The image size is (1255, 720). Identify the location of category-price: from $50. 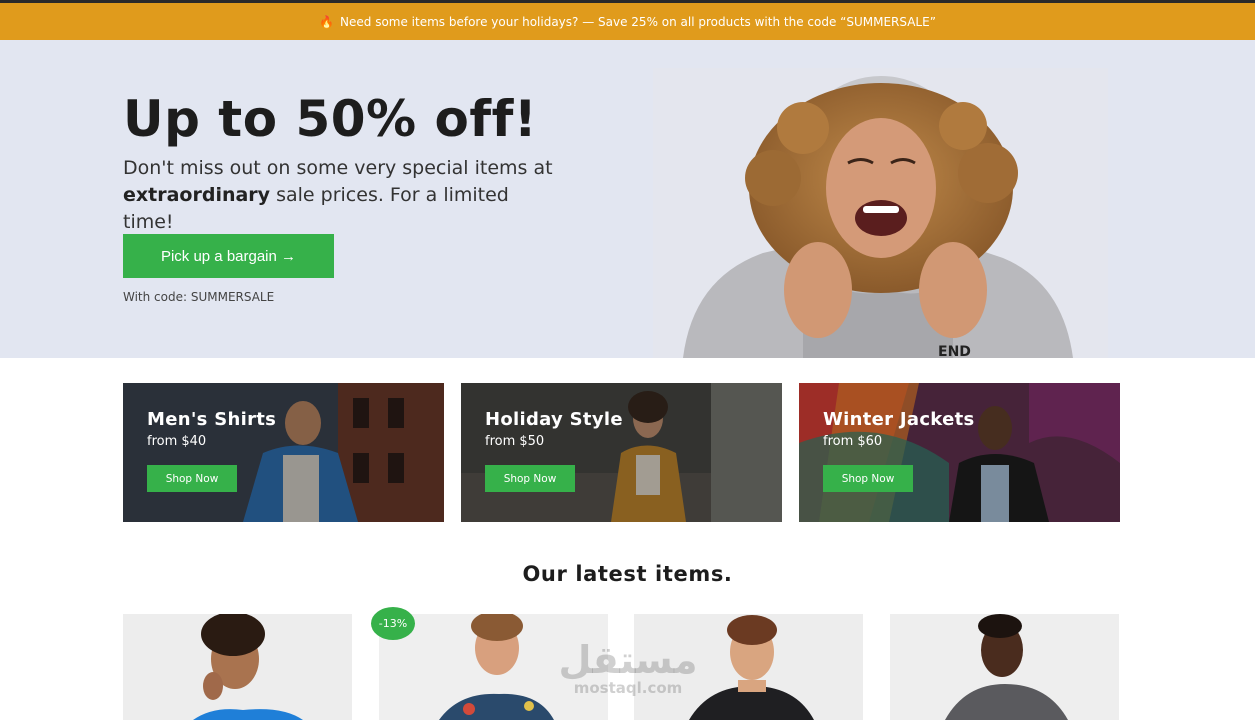
(515, 441).